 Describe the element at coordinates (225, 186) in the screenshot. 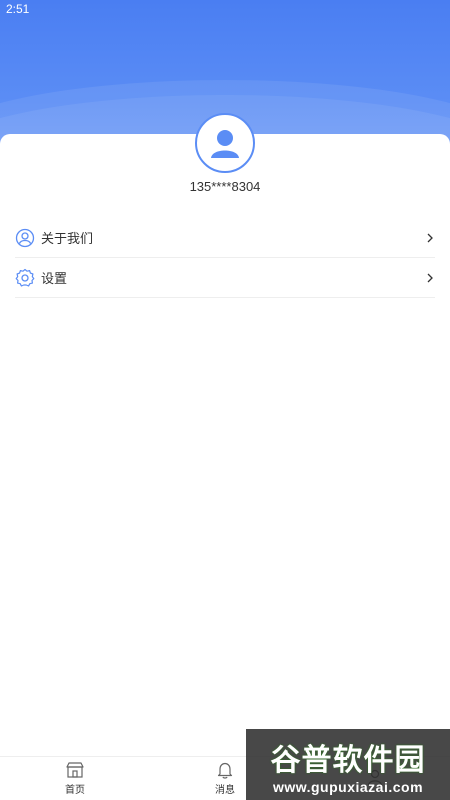

I see `phone-number: 135****8304` at that location.